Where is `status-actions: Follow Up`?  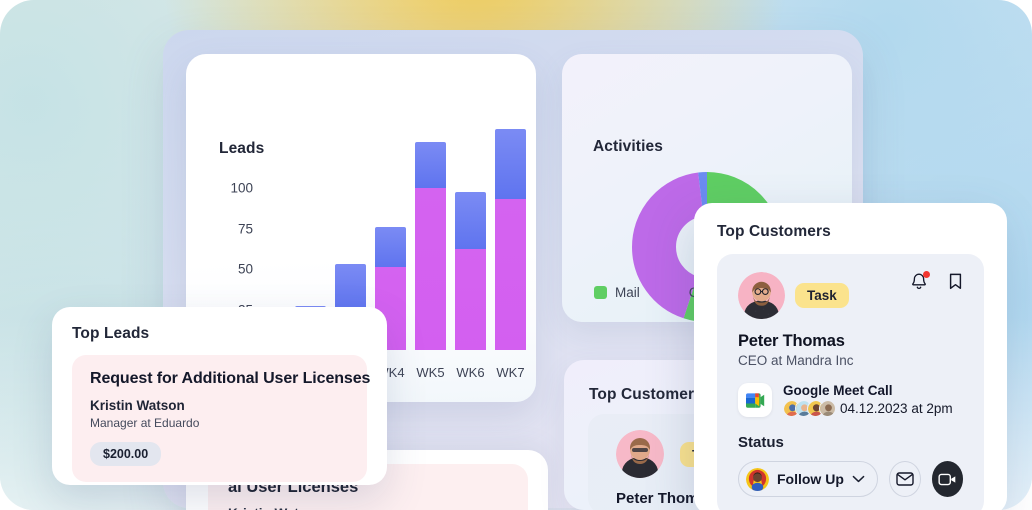
status-actions: Follow Up is located at coordinates (850, 479).